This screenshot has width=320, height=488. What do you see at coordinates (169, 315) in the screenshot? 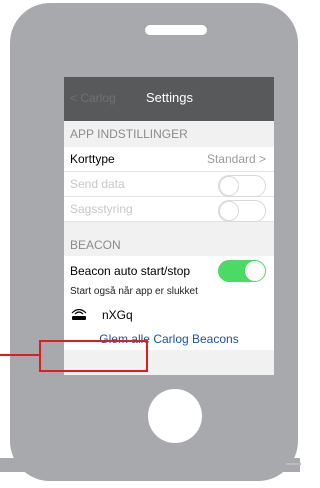
I see `beacon-device-item: nXGq` at bounding box center [169, 315].